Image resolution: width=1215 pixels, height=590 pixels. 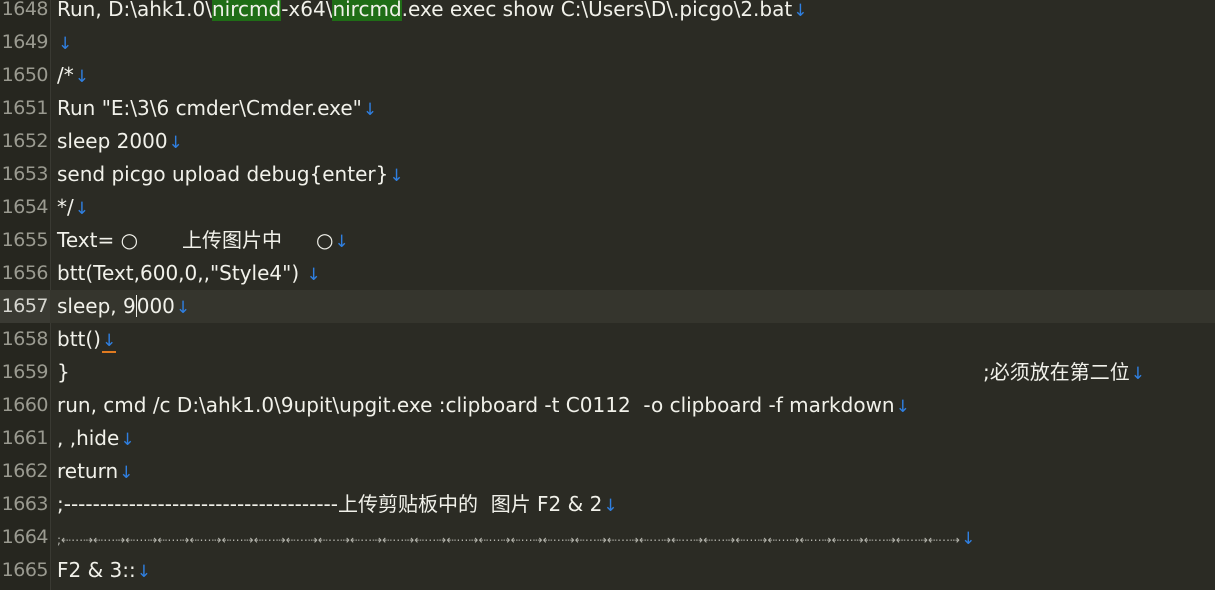 What do you see at coordinates (607, 339) in the screenshot?
I see `code-line: 1658 btt()↓` at bounding box center [607, 339].